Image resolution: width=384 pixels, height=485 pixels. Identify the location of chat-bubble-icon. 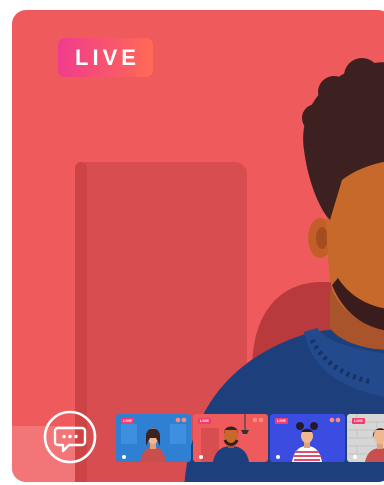
(70, 437).